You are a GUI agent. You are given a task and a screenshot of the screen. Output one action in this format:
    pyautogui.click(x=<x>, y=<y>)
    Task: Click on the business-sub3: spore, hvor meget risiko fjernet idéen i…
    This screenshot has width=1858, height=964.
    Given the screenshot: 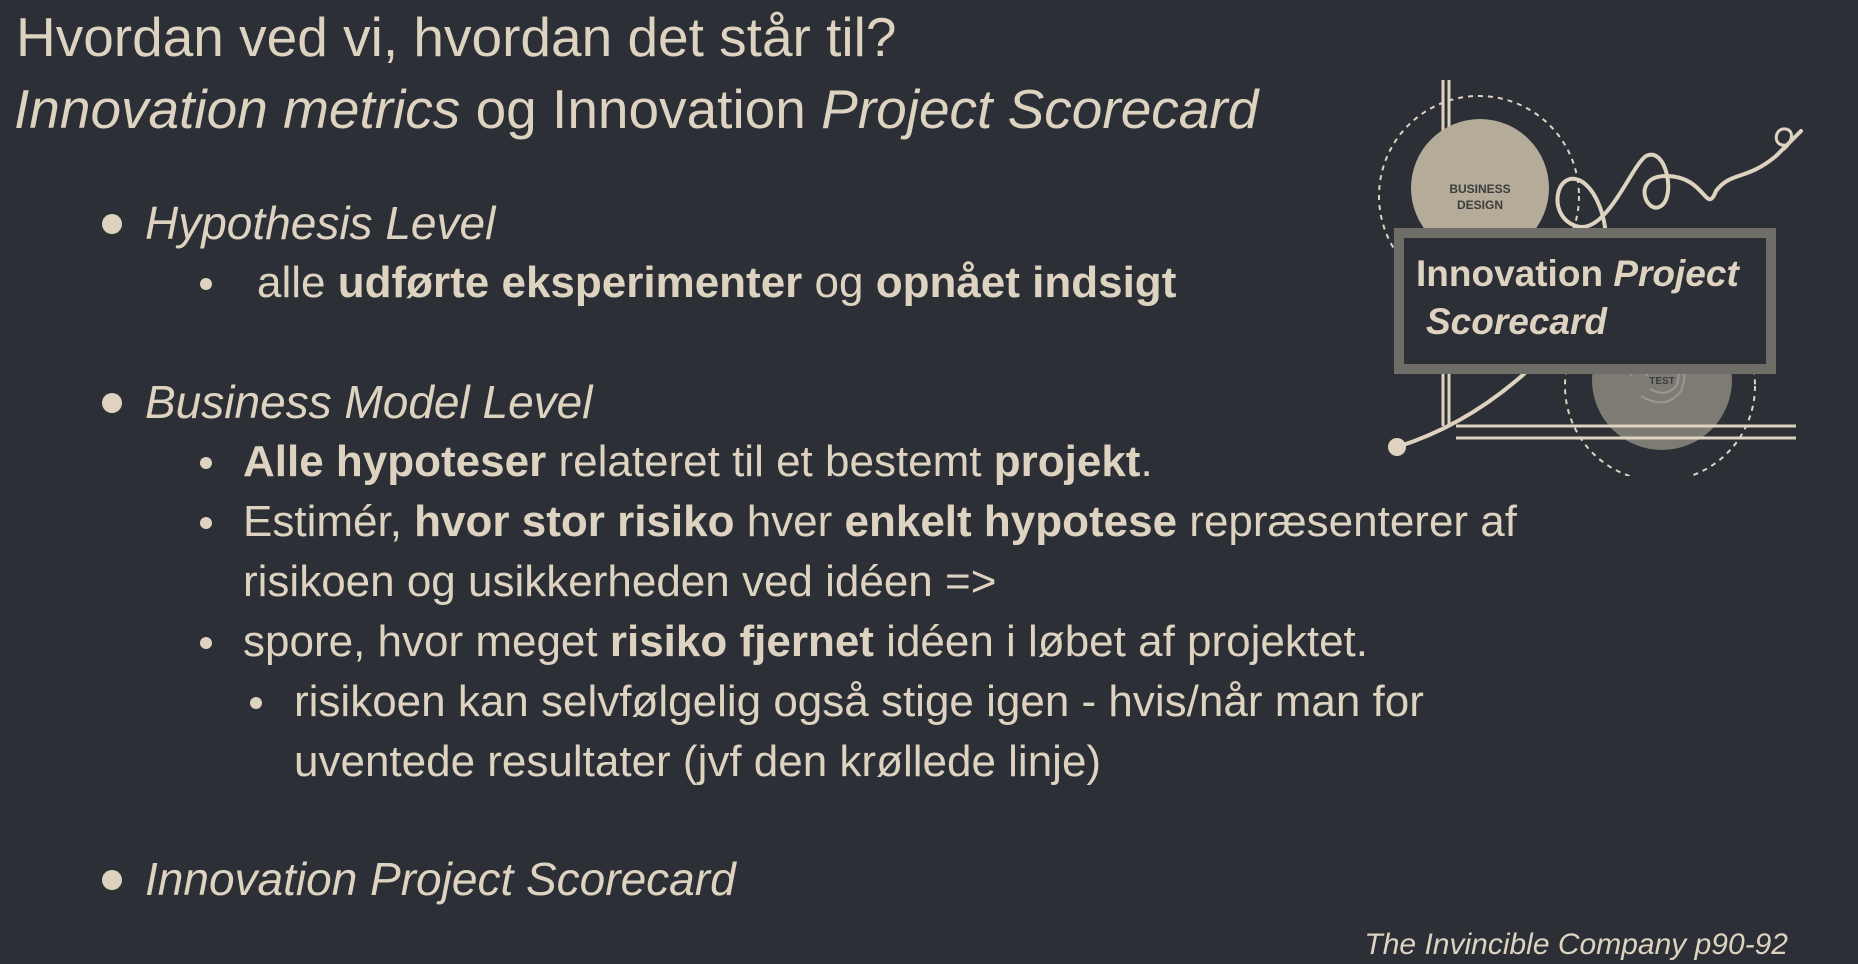 What is the action you would take?
    pyautogui.click(x=805, y=642)
    